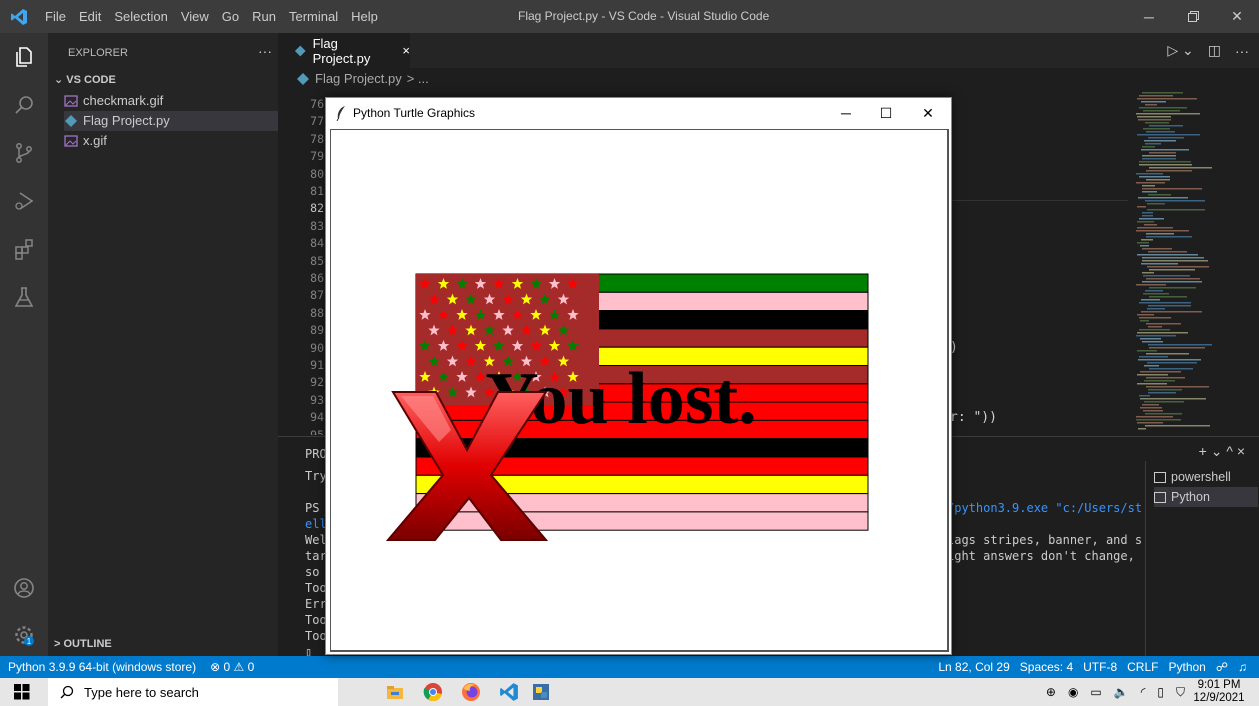 This screenshot has width=1259, height=706. I want to click on feedback-icon: ☍, so click(1222, 667).